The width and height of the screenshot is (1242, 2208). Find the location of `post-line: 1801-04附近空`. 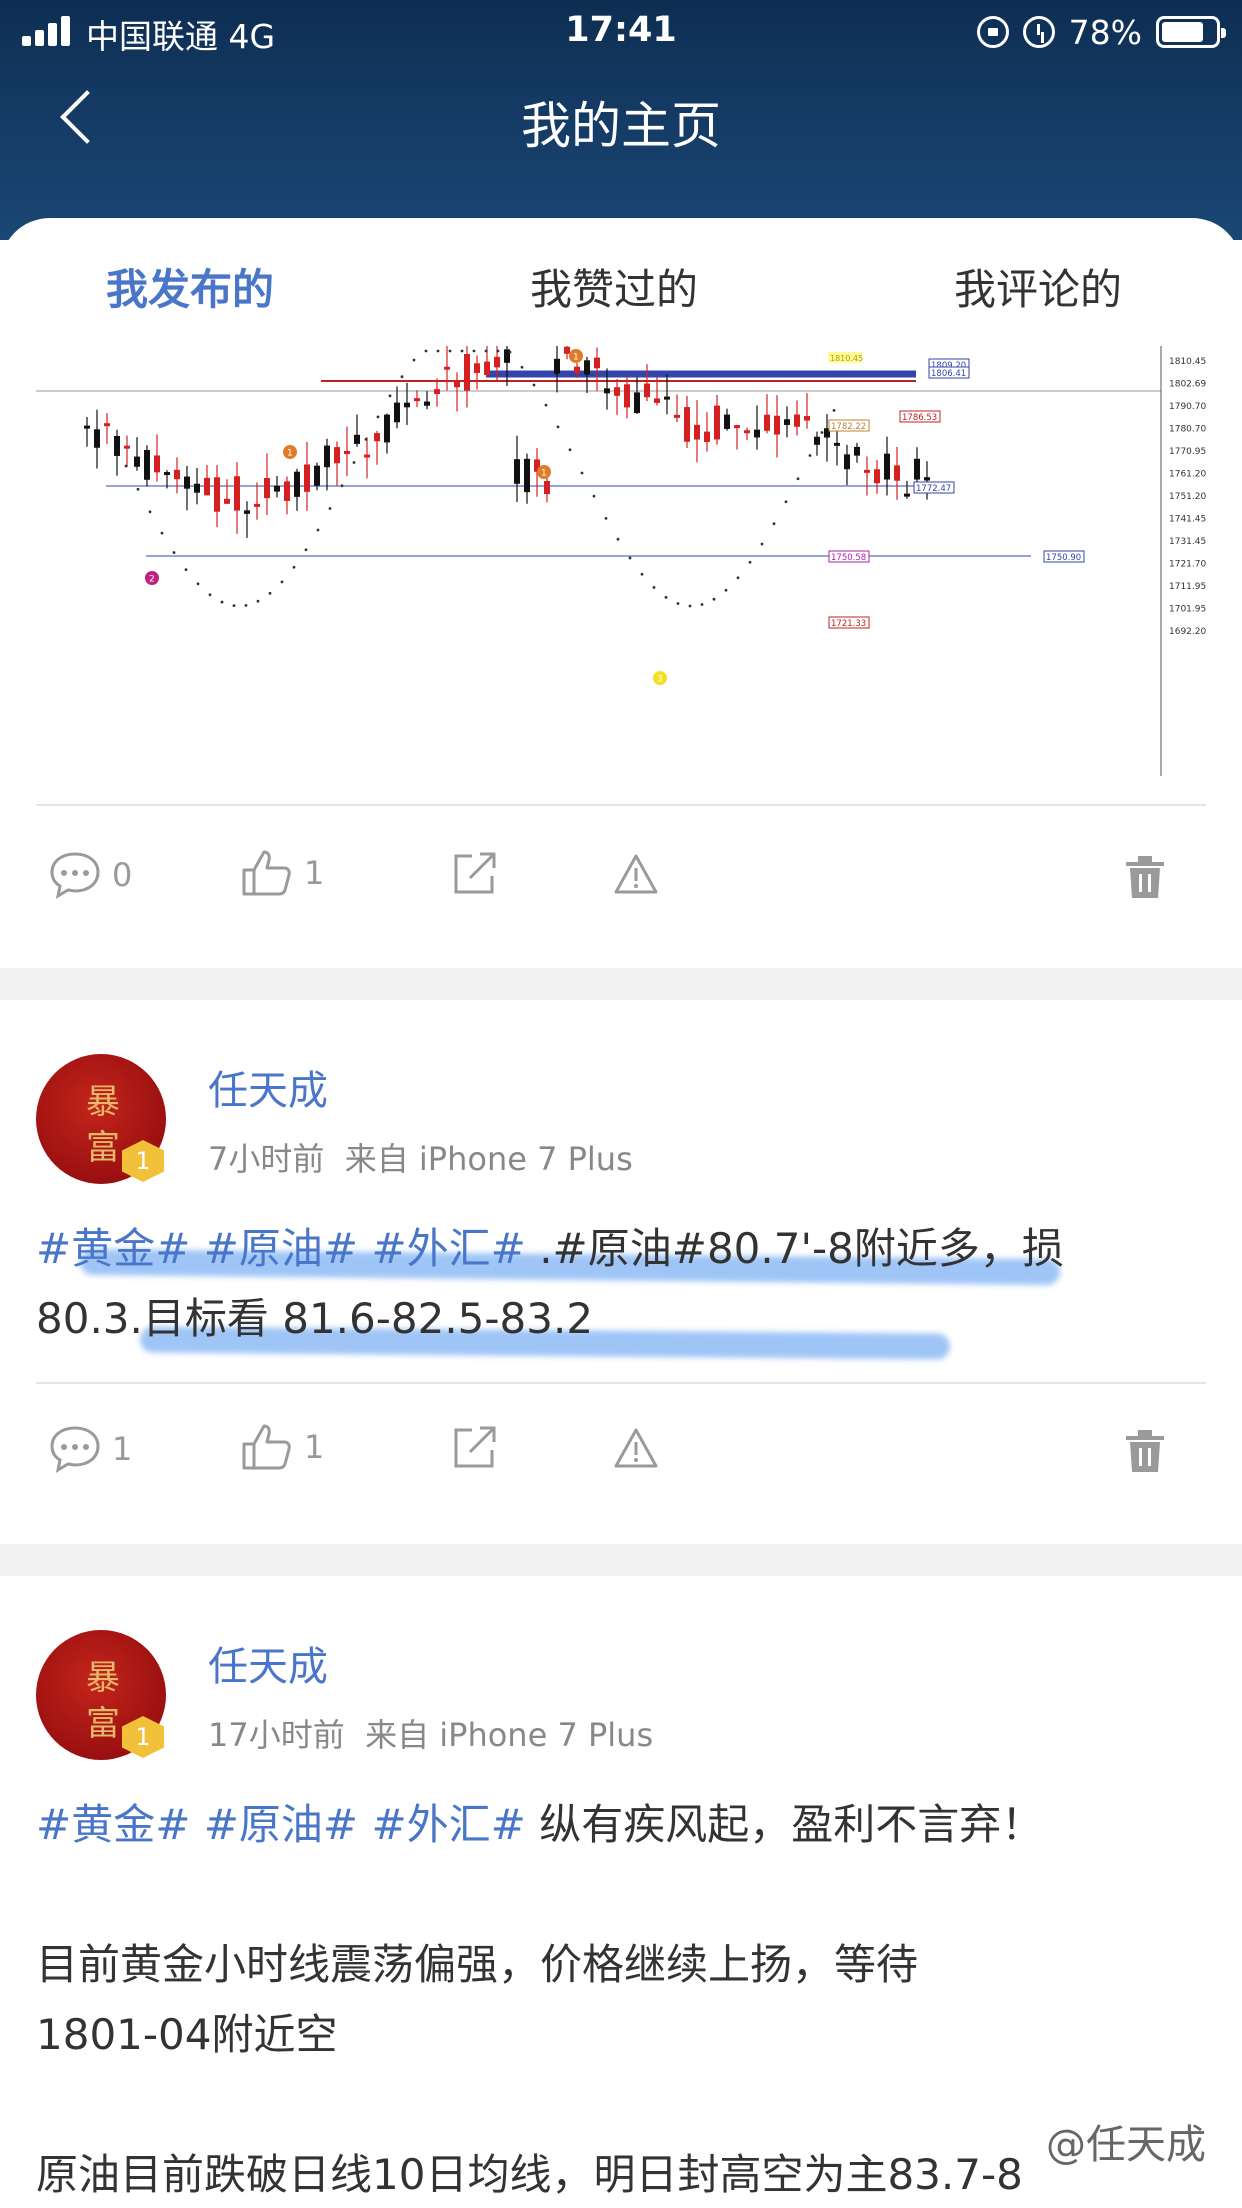

post-line: 1801-04附近空 is located at coordinates (187, 2034).